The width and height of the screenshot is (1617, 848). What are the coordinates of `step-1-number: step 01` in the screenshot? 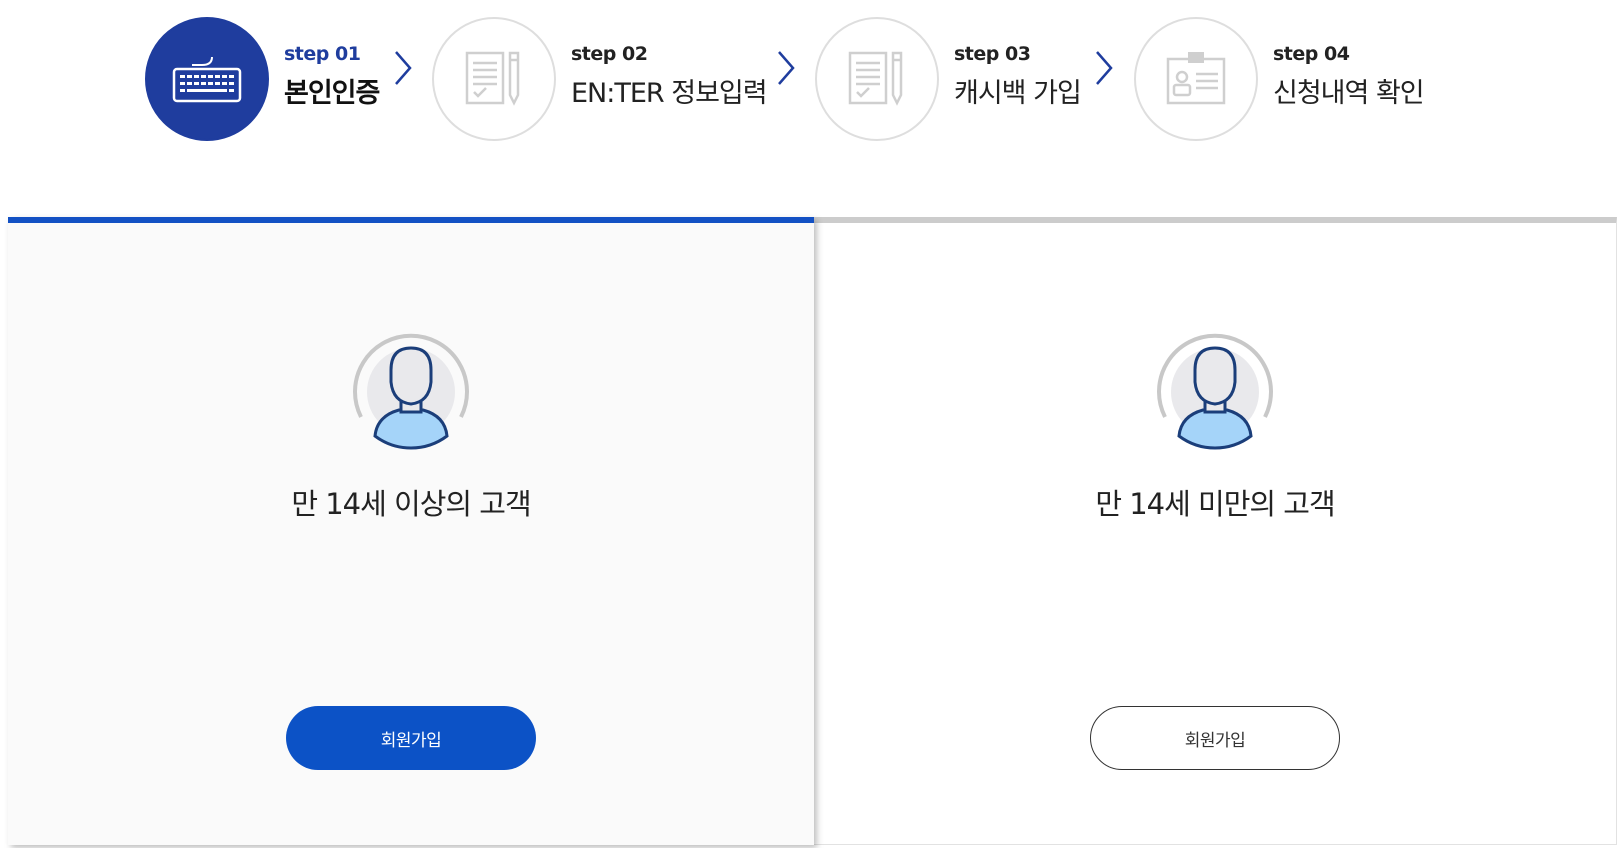 It's located at (322, 54).